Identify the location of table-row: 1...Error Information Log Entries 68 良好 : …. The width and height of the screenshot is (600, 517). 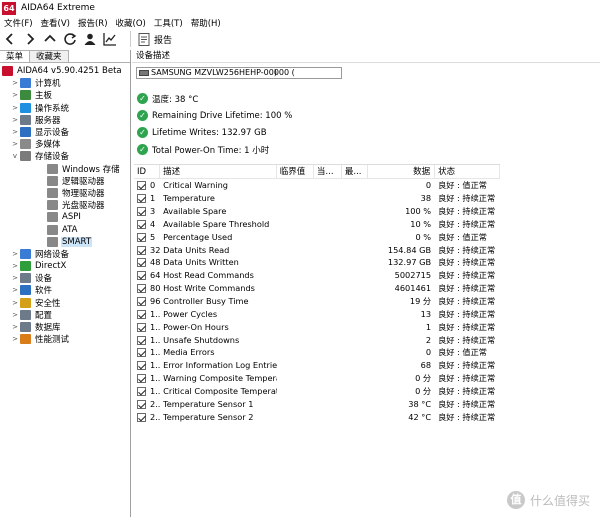
(317, 365).